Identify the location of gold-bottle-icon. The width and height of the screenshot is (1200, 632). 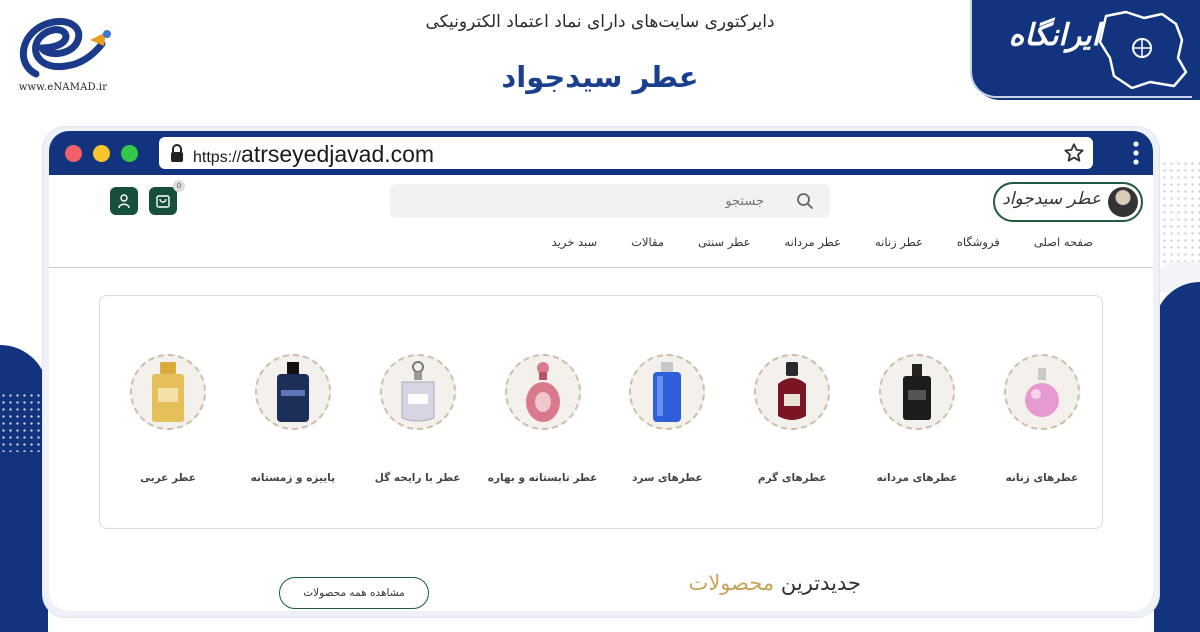
(168, 392).